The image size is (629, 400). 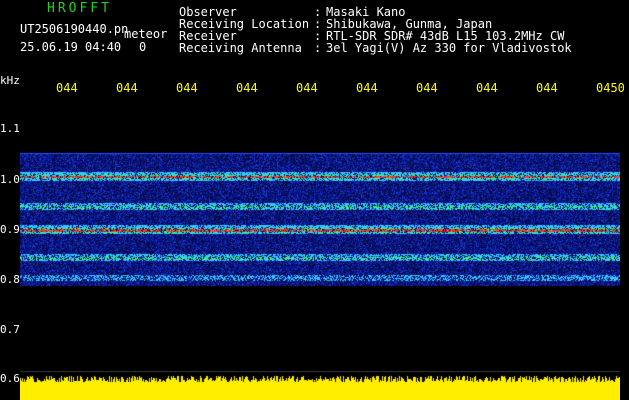 What do you see at coordinates (79, 8) in the screenshot?
I see `app-logo: HROFFT` at bounding box center [79, 8].